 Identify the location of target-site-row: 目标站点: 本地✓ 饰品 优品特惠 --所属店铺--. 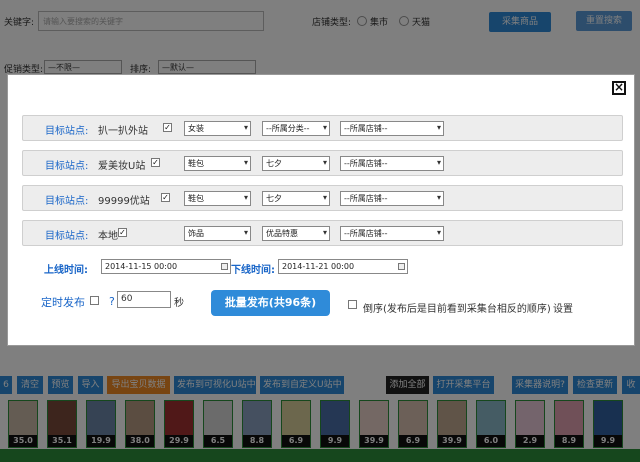
(322, 233).